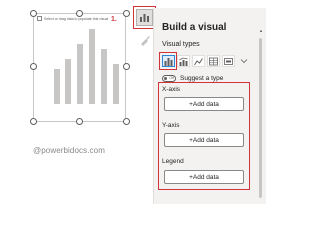  Describe the element at coordinates (243, 61) in the screenshot. I see `chevron-down-icon` at that location.